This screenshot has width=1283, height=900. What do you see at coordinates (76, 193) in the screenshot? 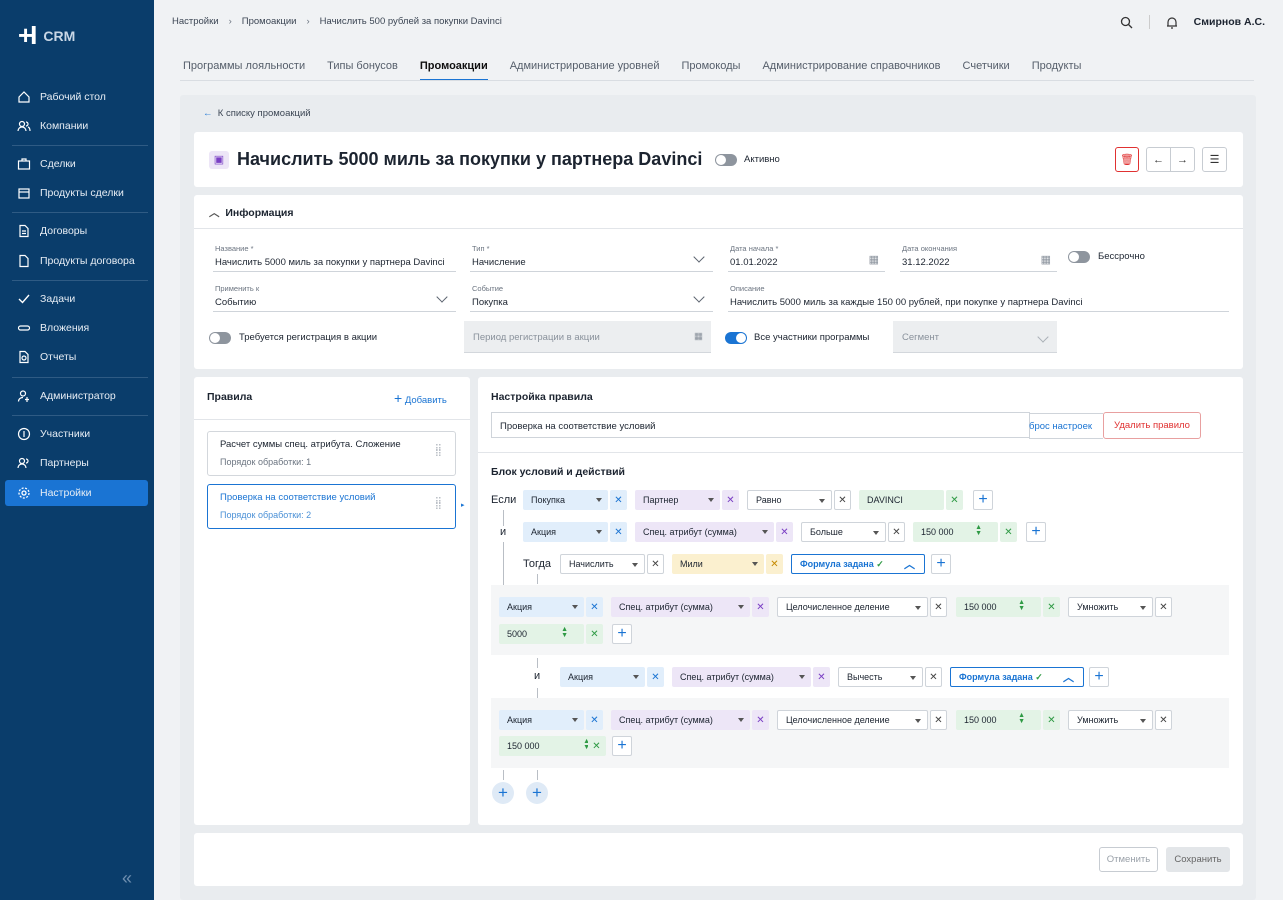
I see `sidebar-item-deal-products: Продукты сделки` at bounding box center [76, 193].